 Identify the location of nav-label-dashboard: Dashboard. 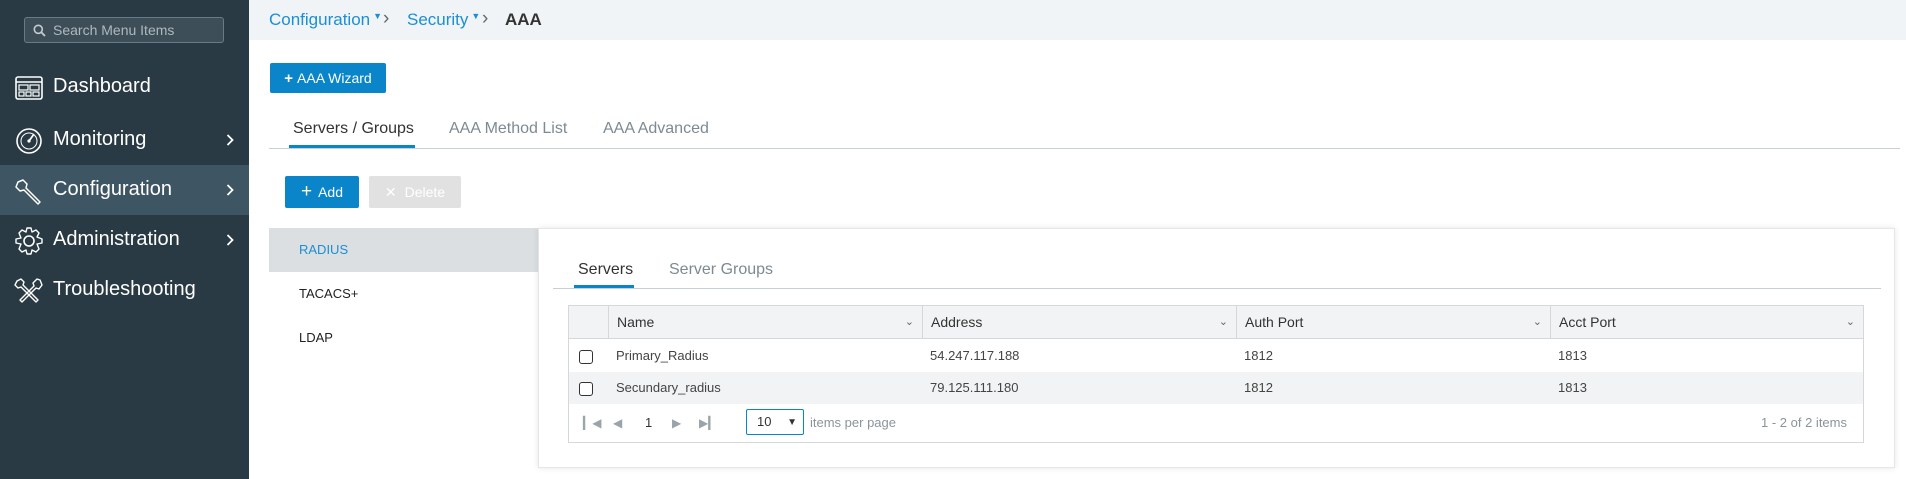
(102, 86).